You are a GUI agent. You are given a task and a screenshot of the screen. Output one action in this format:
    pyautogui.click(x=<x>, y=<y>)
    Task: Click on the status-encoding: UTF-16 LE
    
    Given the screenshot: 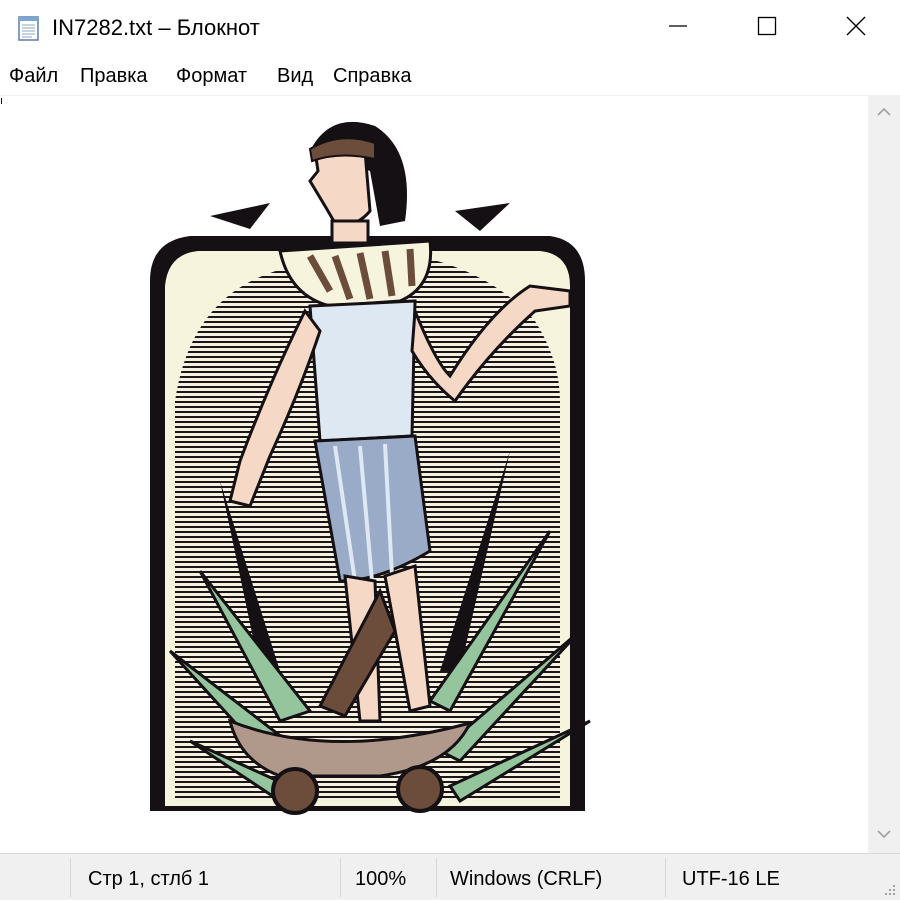 What is the action you would take?
    pyautogui.click(x=731, y=879)
    